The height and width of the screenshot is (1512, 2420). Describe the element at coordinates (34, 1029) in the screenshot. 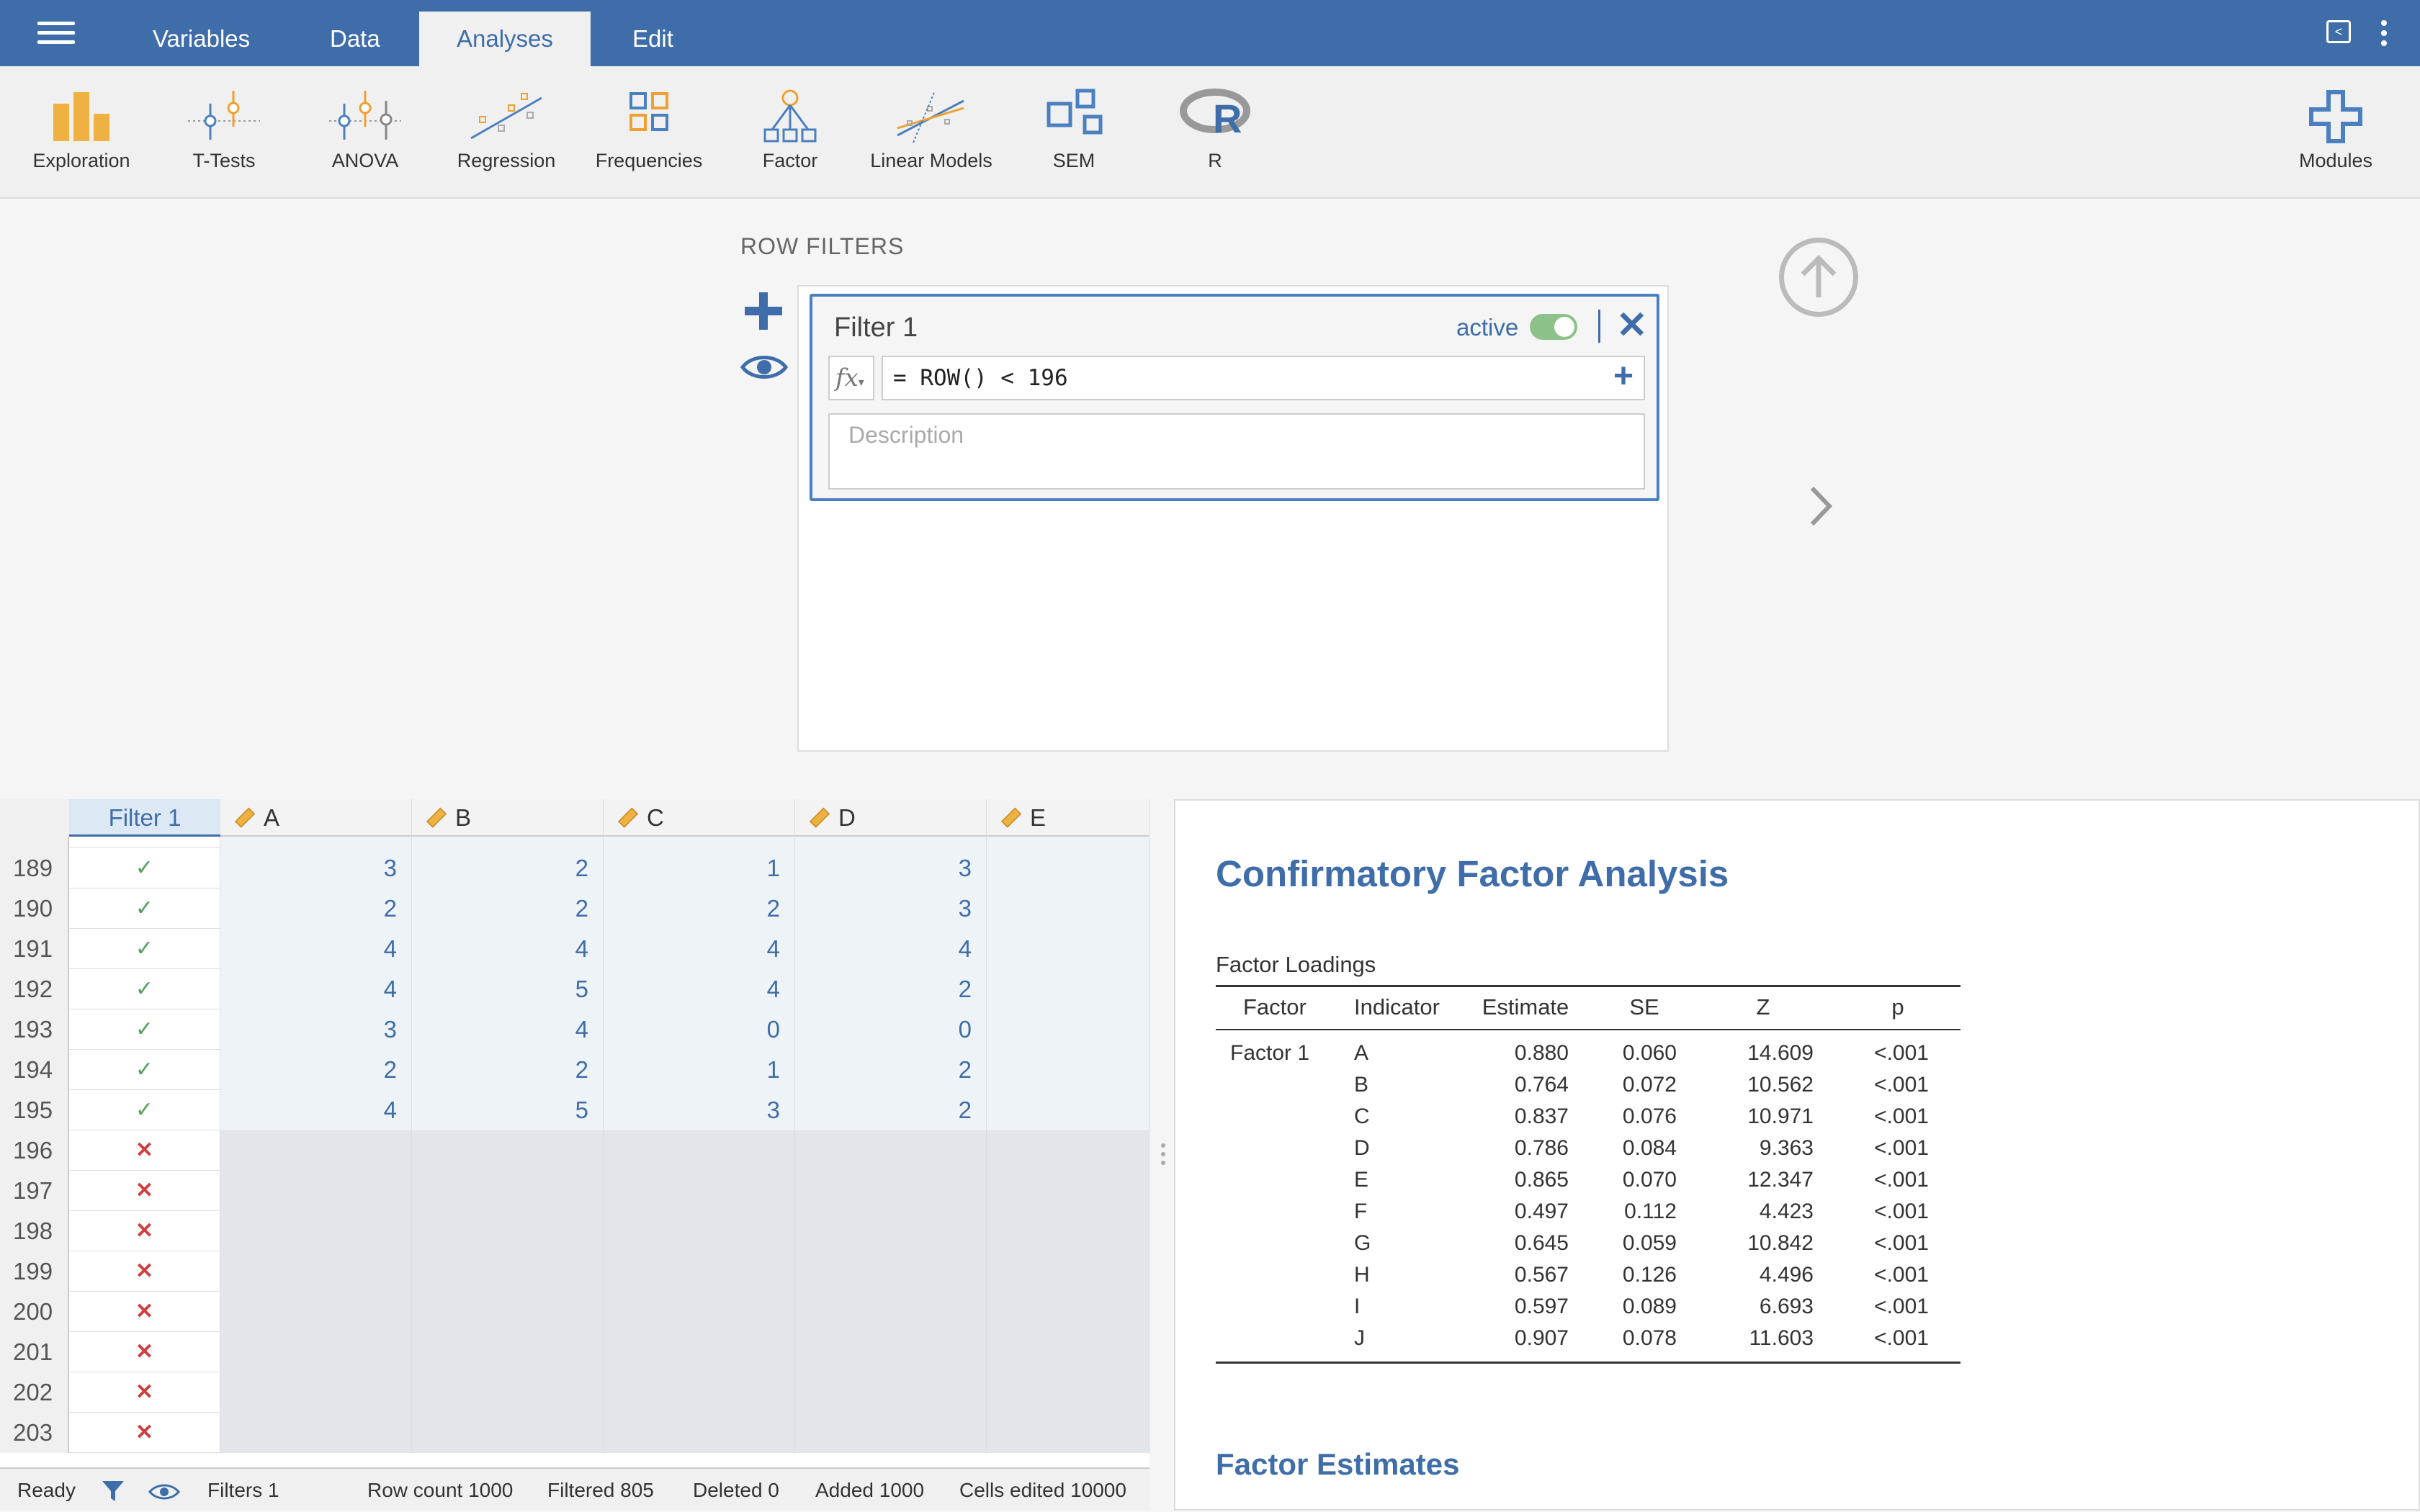

I see `row-number: 193` at that location.